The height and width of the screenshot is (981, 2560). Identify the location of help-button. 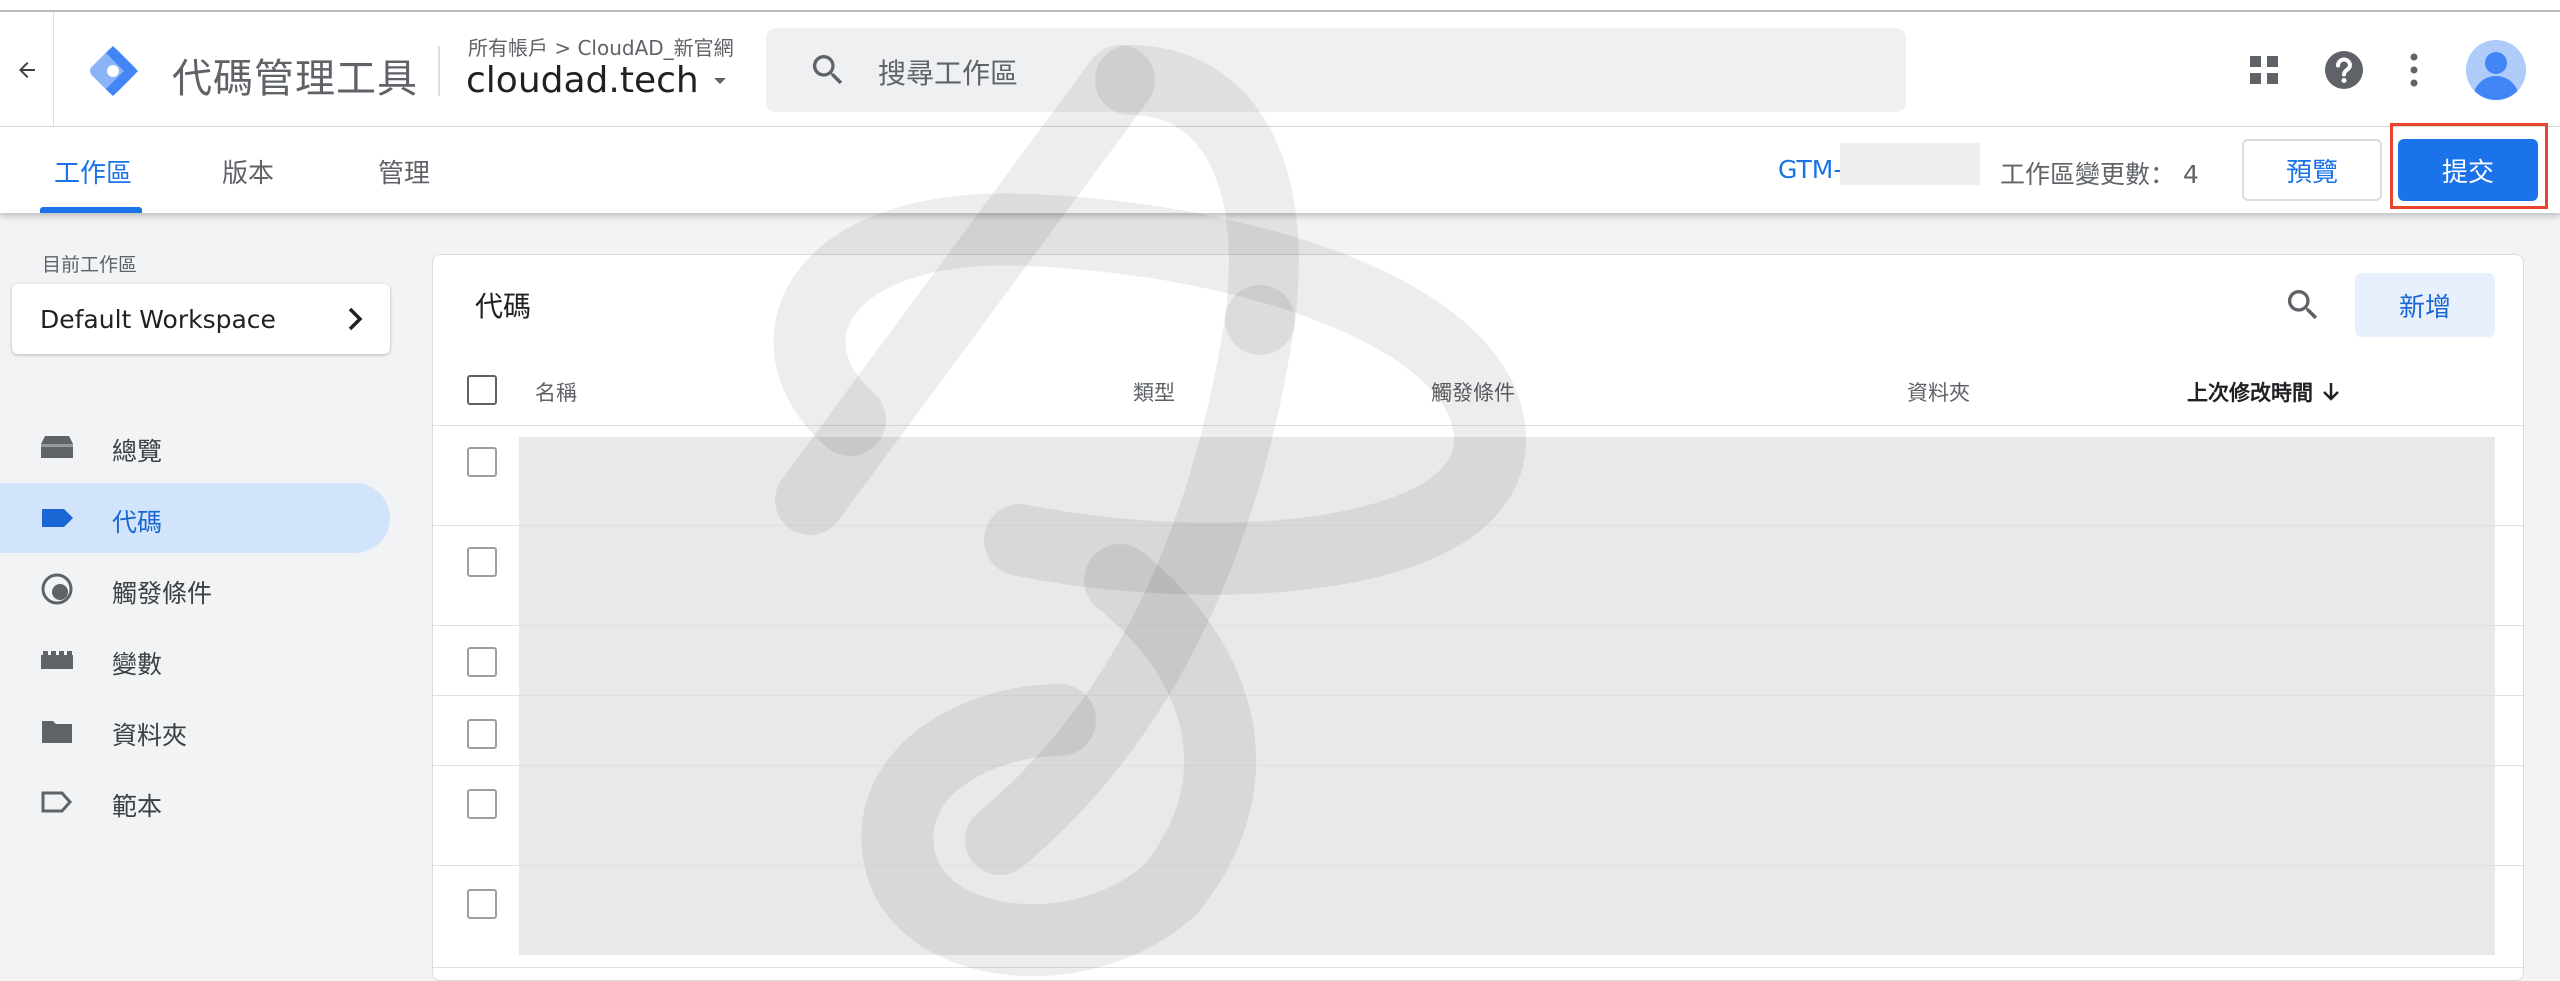
(2344, 70).